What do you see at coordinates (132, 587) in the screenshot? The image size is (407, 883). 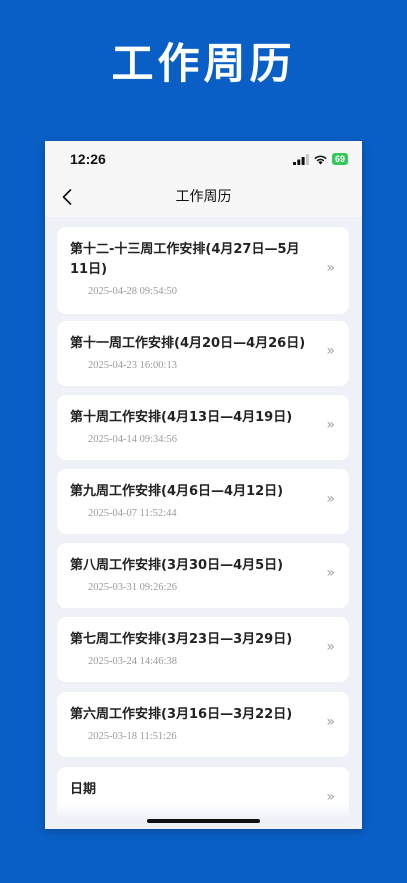 I see `item-date: 2025-03-31 09:26:26` at bounding box center [132, 587].